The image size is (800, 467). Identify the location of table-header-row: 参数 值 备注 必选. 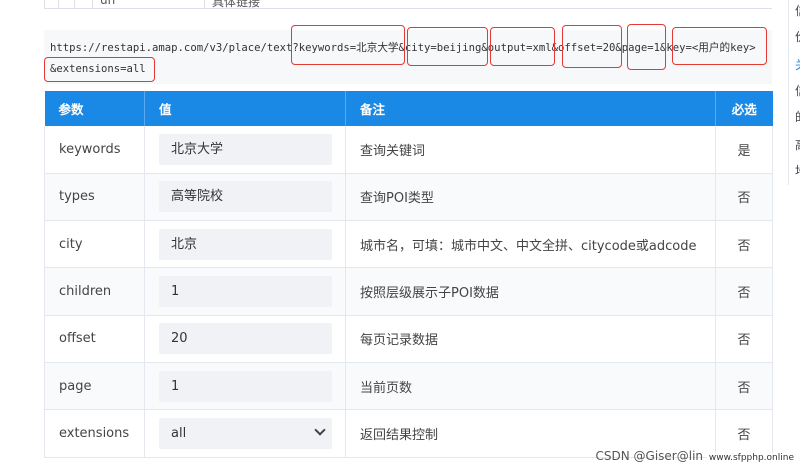
(408, 108).